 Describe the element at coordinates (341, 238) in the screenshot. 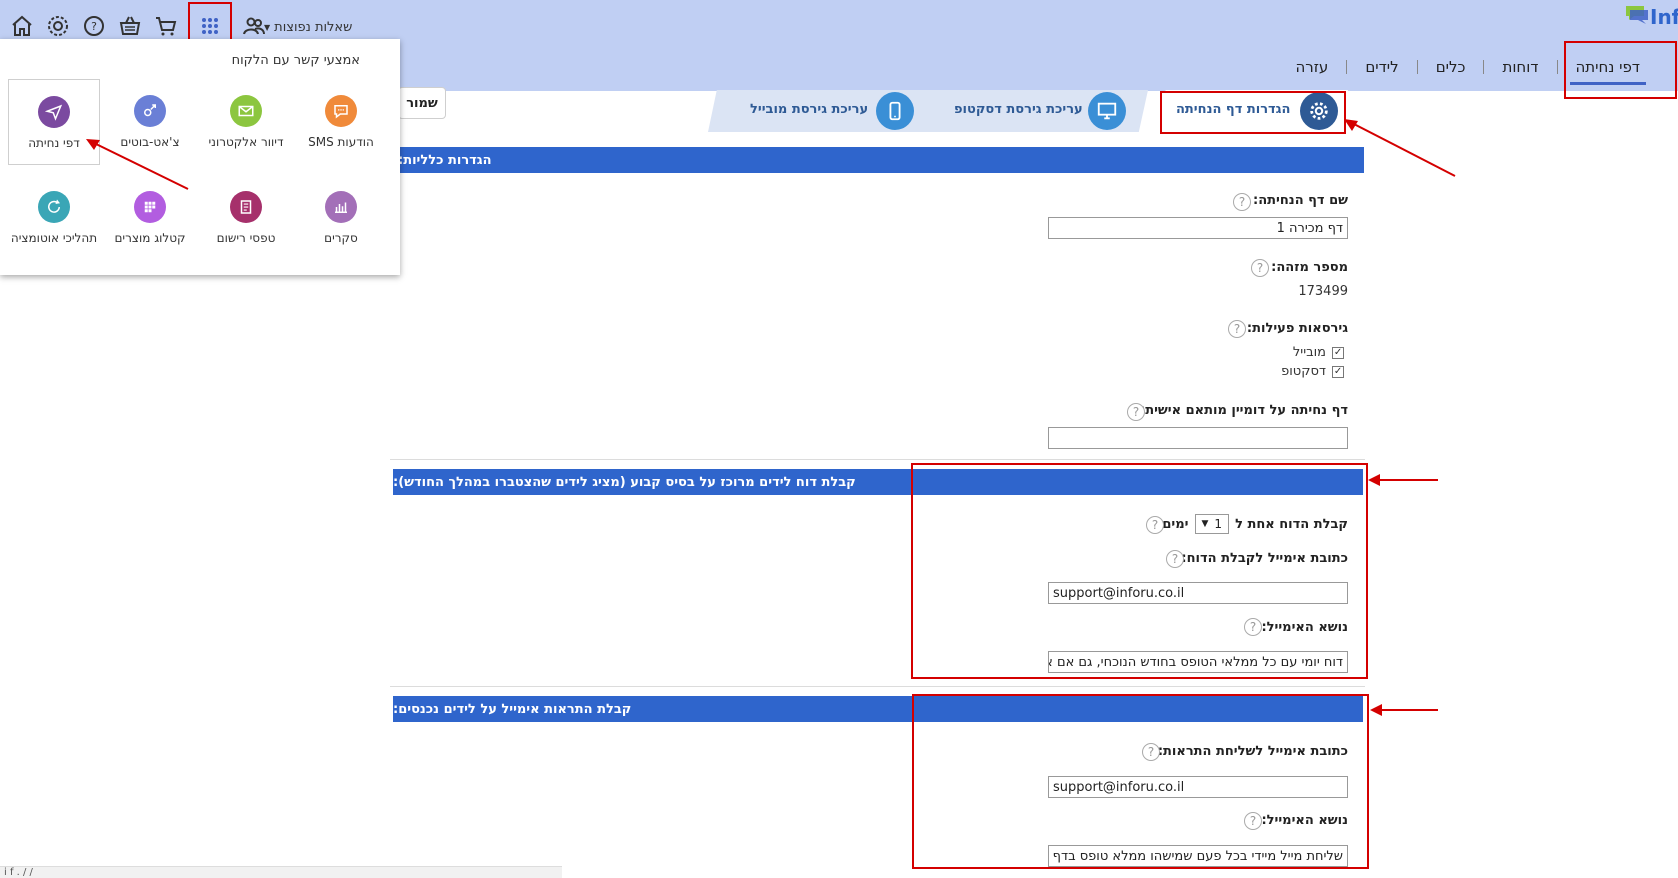

I see `app-surveys-label: סקרים` at that location.